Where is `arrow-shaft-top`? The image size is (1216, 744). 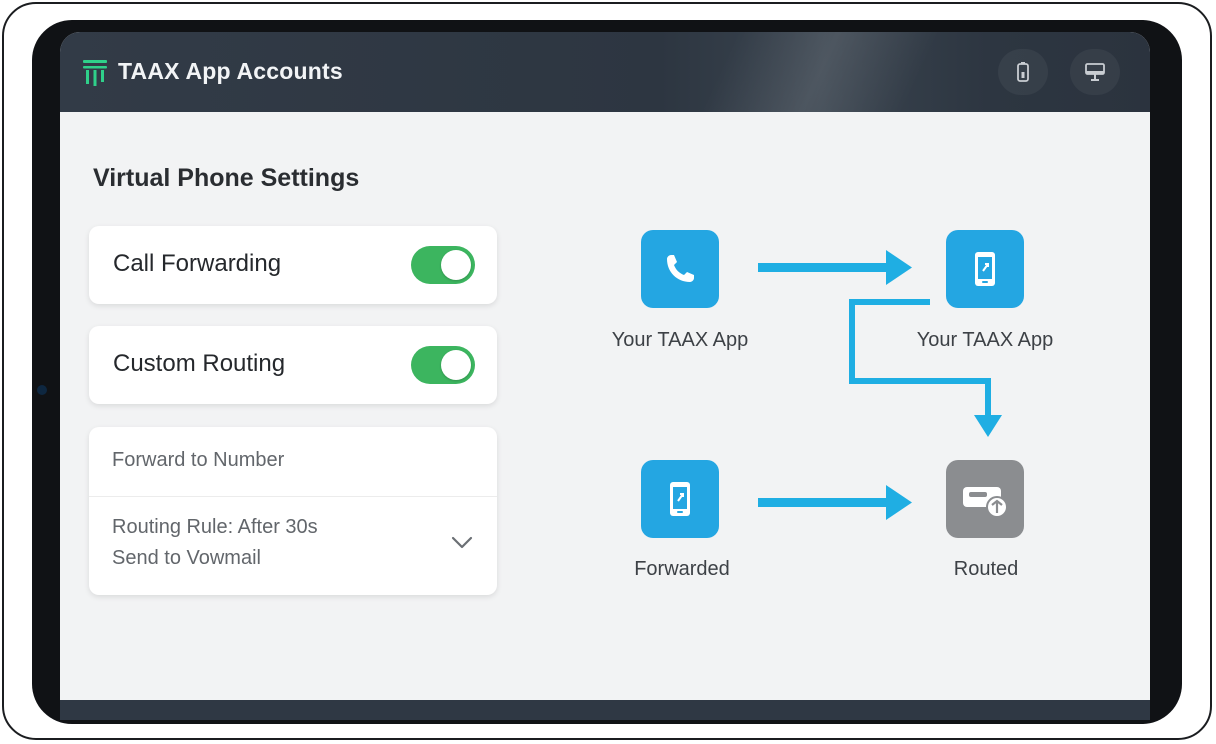
arrow-shaft-top is located at coordinates (822, 267).